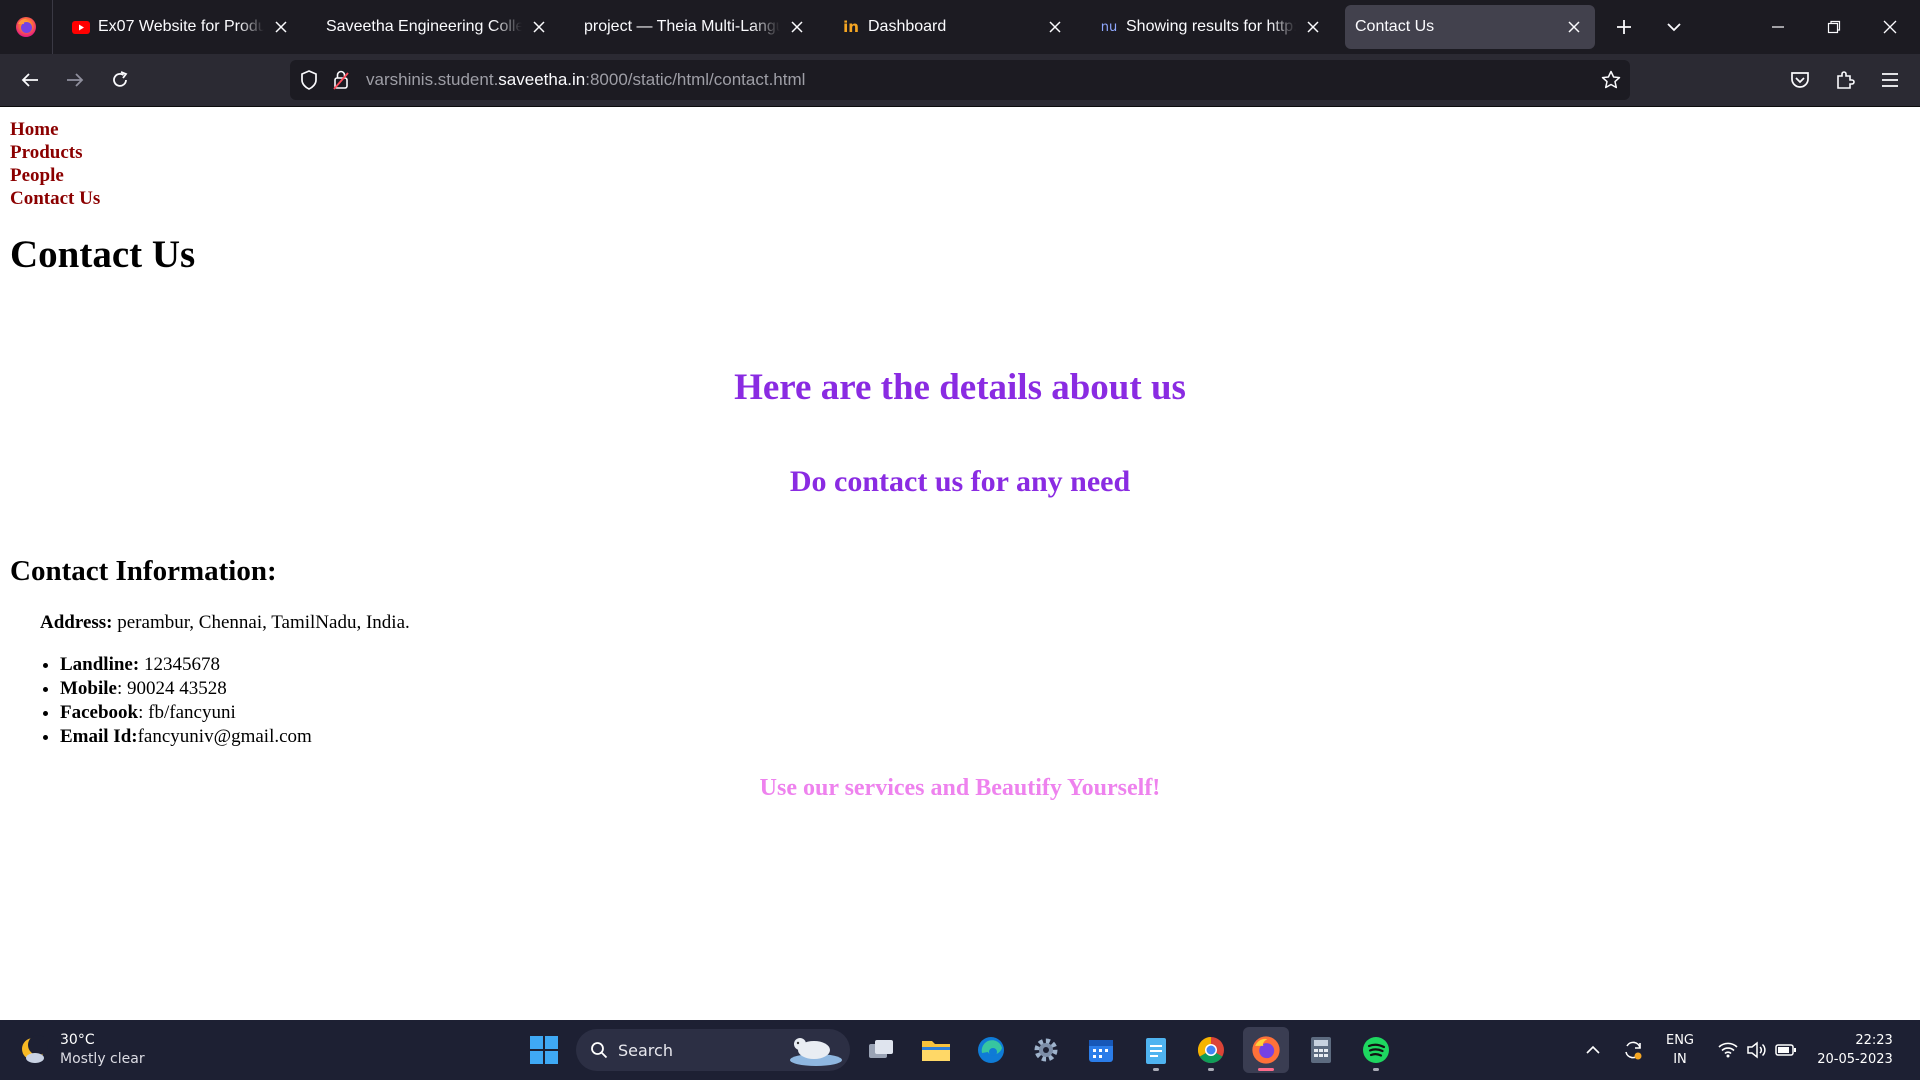 Image resolution: width=1920 pixels, height=1080 pixels. What do you see at coordinates (424, 26) in the screenshot?
I see `tab-title: Saveetha Engineering College` at bounding box center [424, 26].